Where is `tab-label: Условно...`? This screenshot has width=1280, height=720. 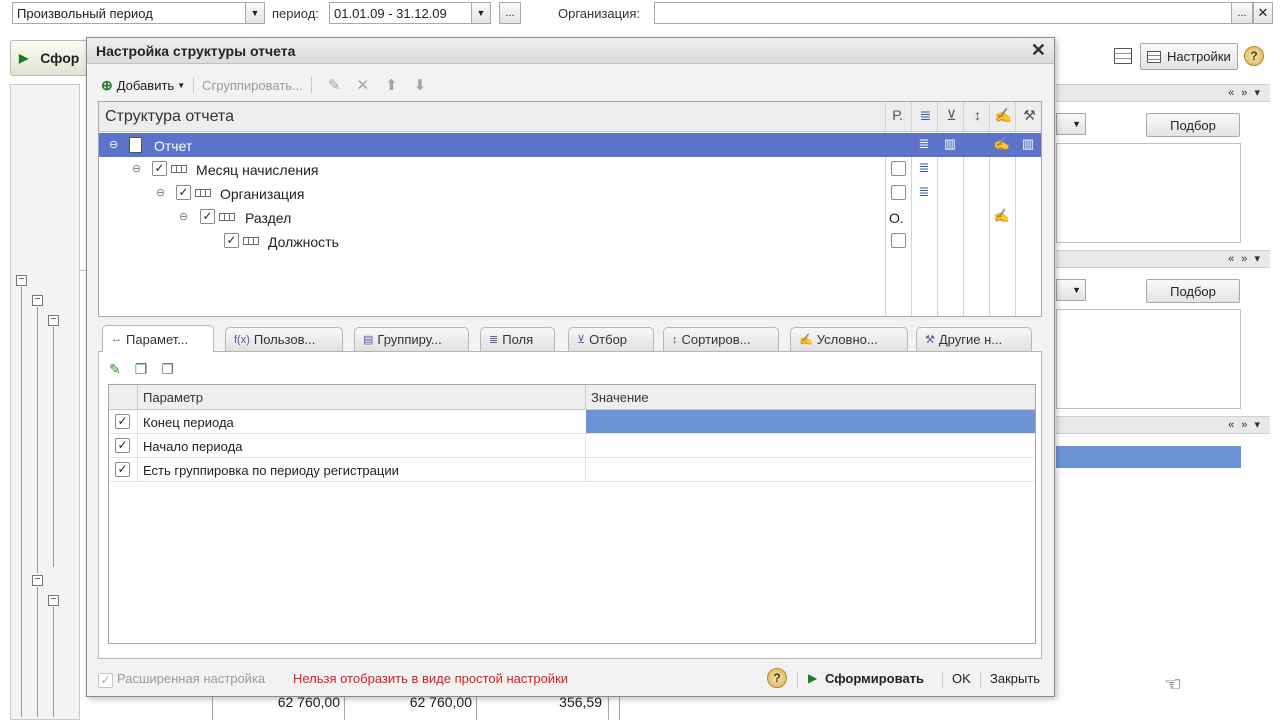
tab-label: Условно... is located at coordinates (847, 339).